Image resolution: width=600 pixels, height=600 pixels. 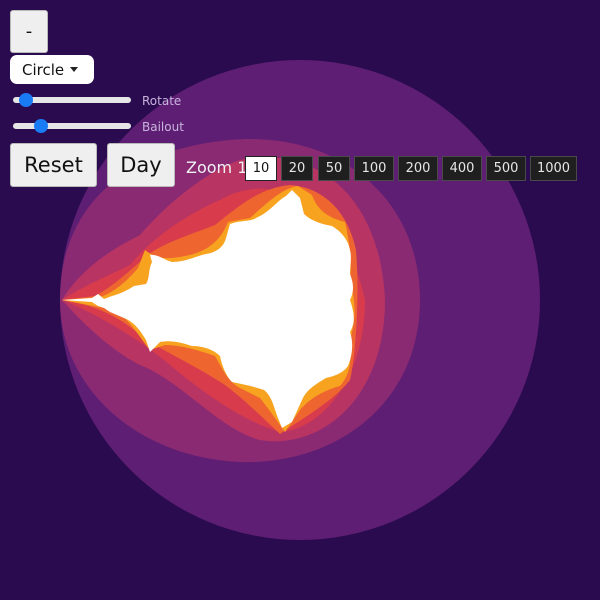 What do you see at coordinates (162, 101) in the screenshot?
I see `rotate-label: Rotate` at bounding box center [162, 101].